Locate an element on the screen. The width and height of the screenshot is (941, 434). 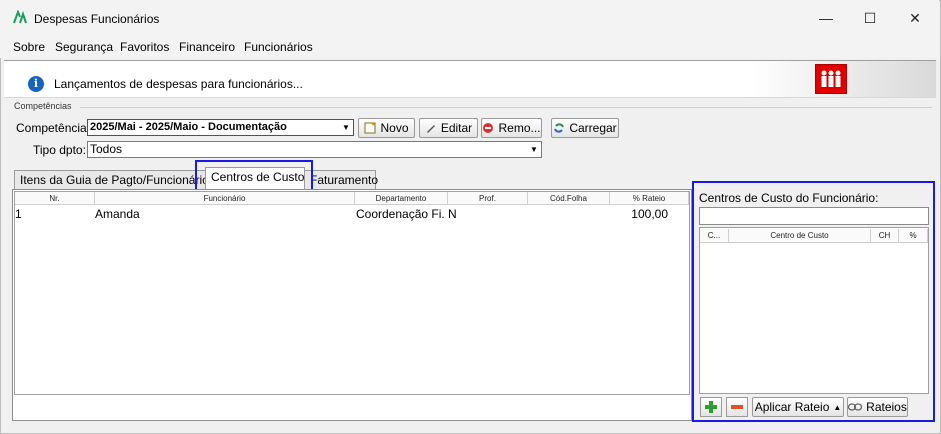
tipo-dpto-value: Todos is located at coordinates (106, 149).